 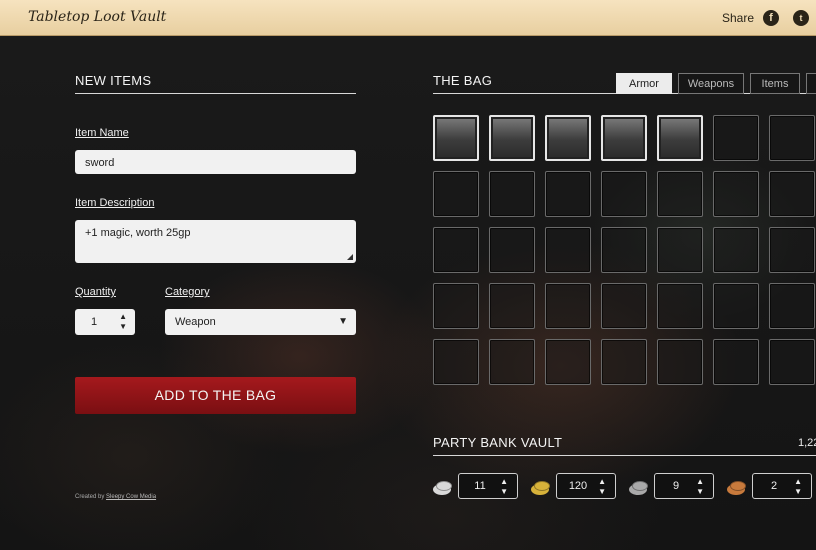 What do you see at coordinates (131, 497) in the screenshot?
I see `credit-link: Sleepy Cow Media` at bounding box center [131, 497].